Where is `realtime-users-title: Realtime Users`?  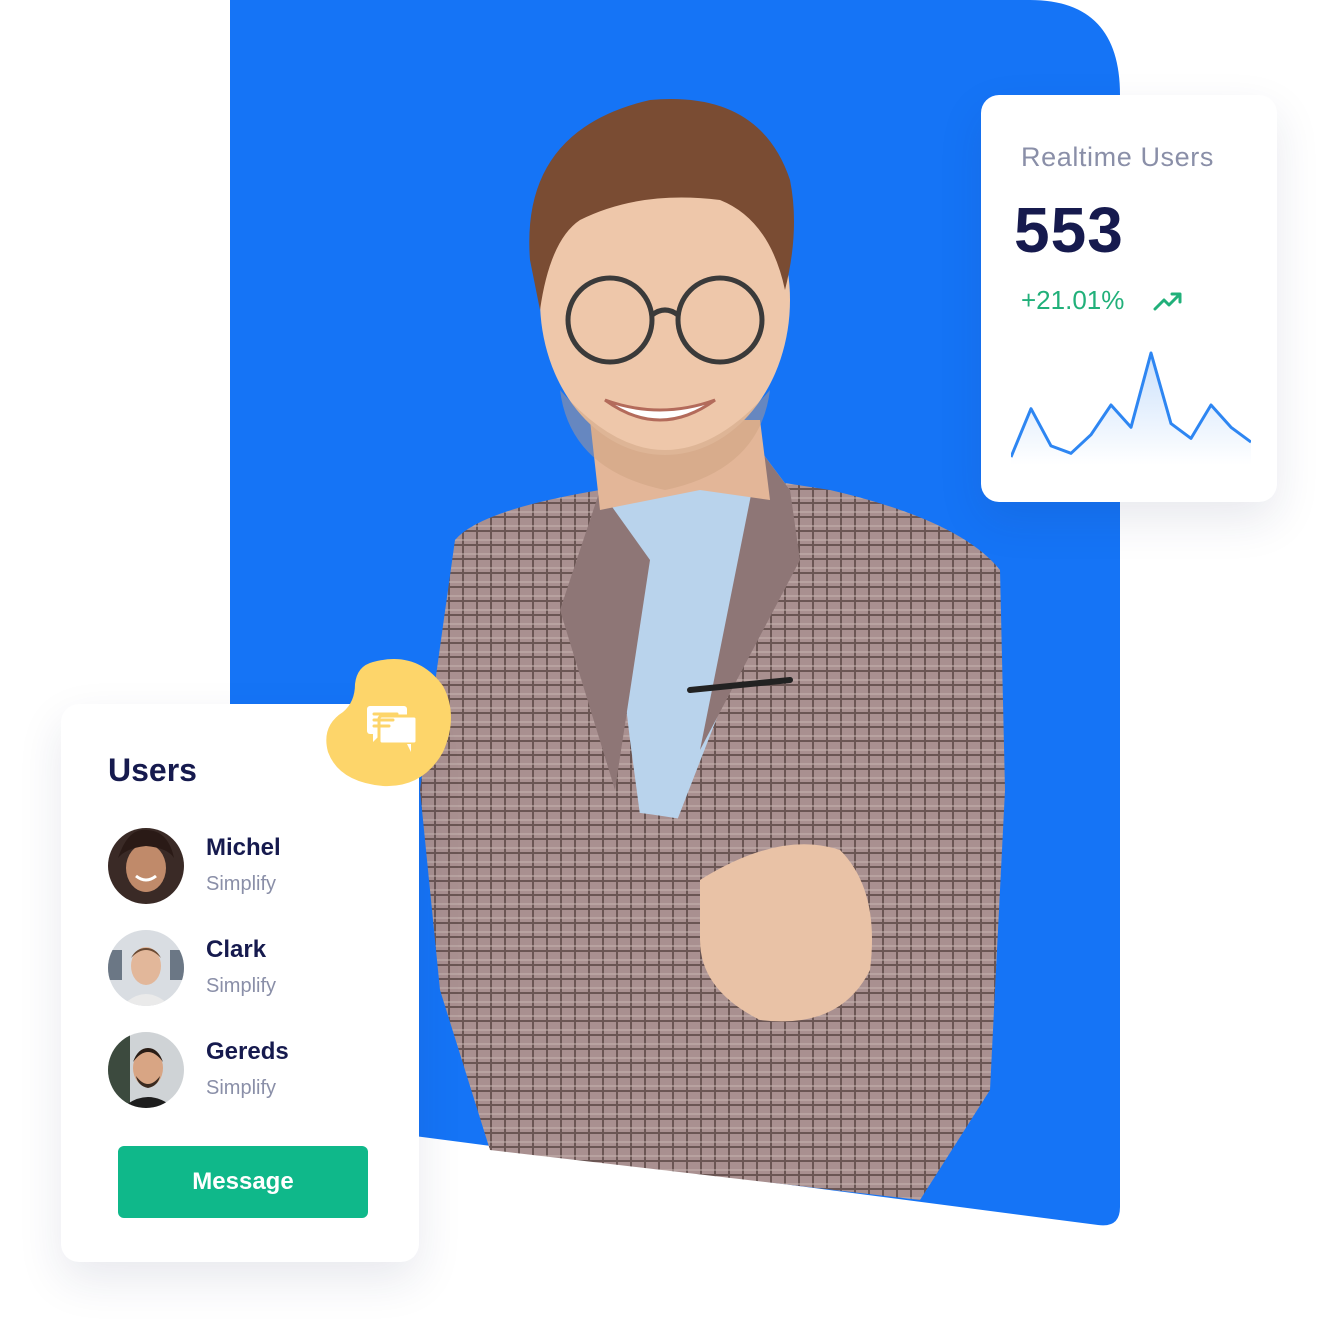 realtime-users-title: Realtime Users is located at coordinates (1117, 157).